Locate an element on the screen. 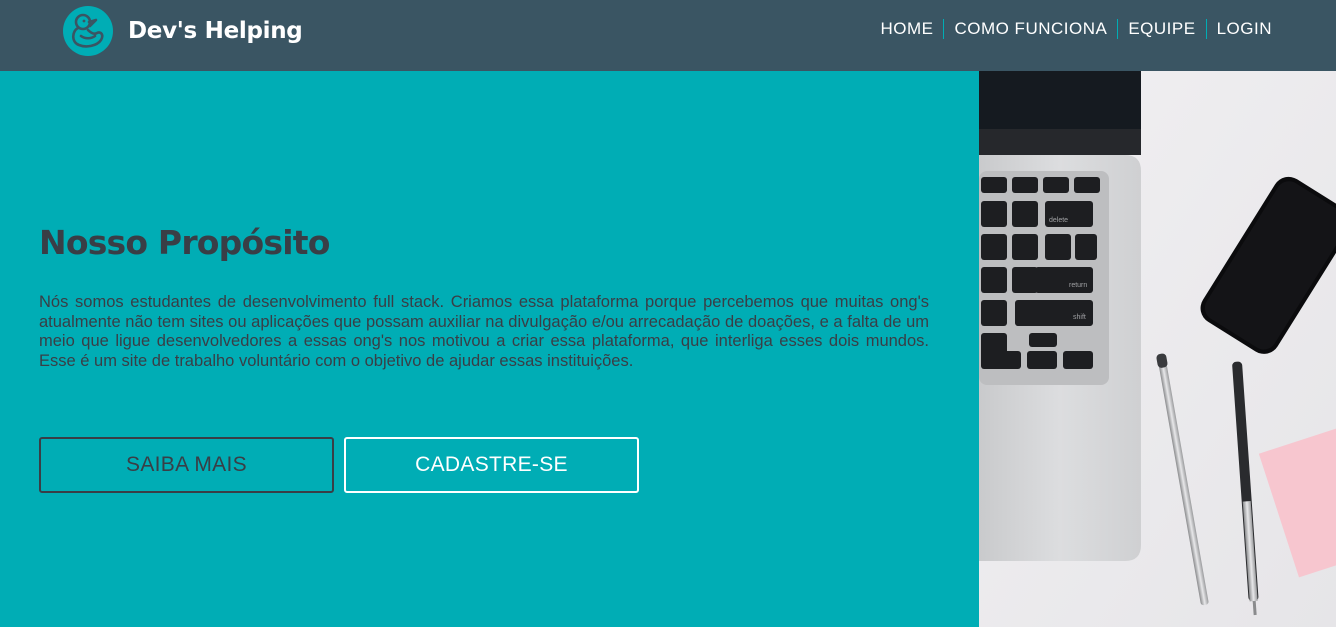 This screenshot has height=627, width=1336. svg-text: return is located at coordinates (1078, 285).